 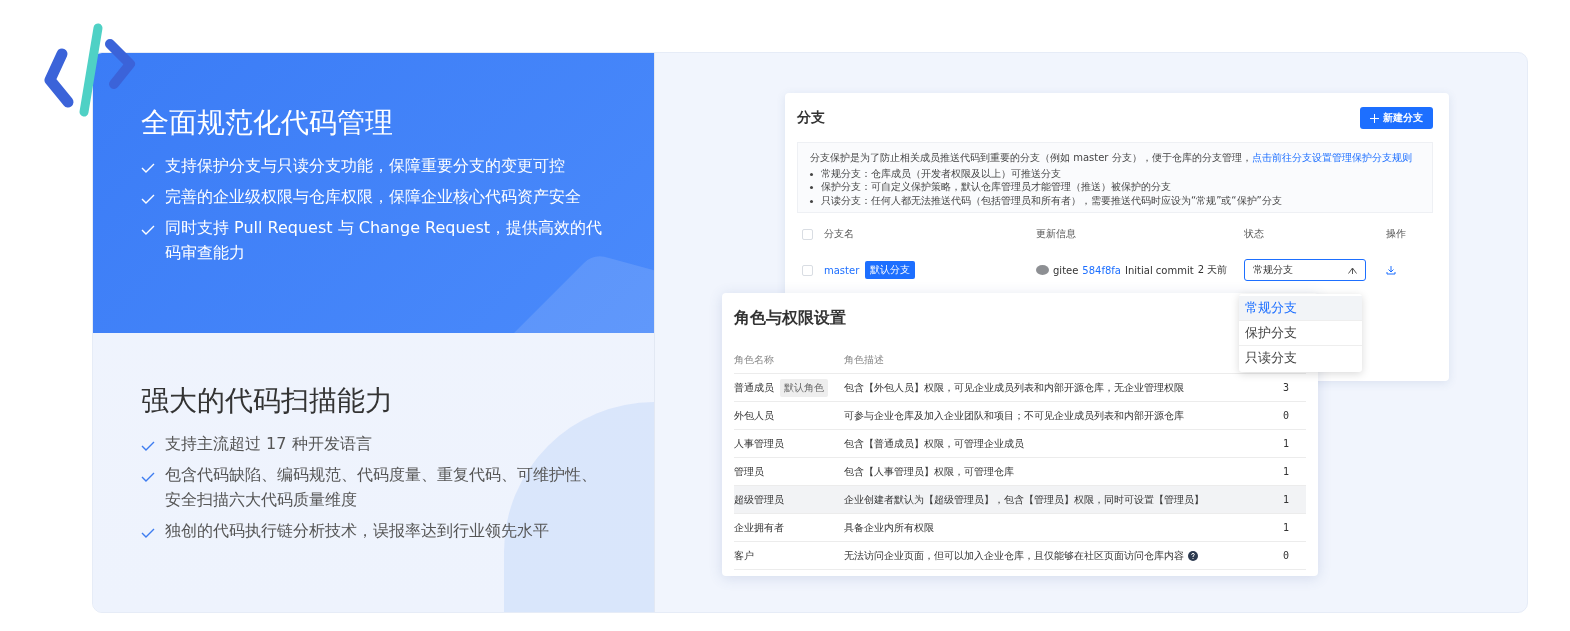 I want to click on table-row: 企业拥有者 具备企业内所有权限 1, so click(x=1020, y=528).